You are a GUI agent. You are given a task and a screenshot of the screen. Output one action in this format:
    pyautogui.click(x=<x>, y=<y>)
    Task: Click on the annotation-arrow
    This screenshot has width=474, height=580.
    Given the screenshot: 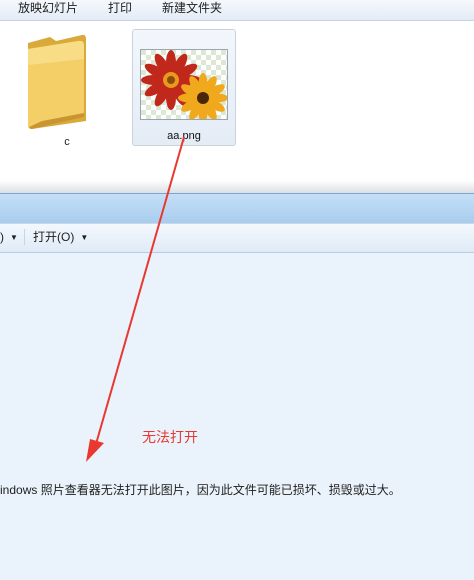 What is the action you would take?
    pyautogui.click(x=135, y=299)
    